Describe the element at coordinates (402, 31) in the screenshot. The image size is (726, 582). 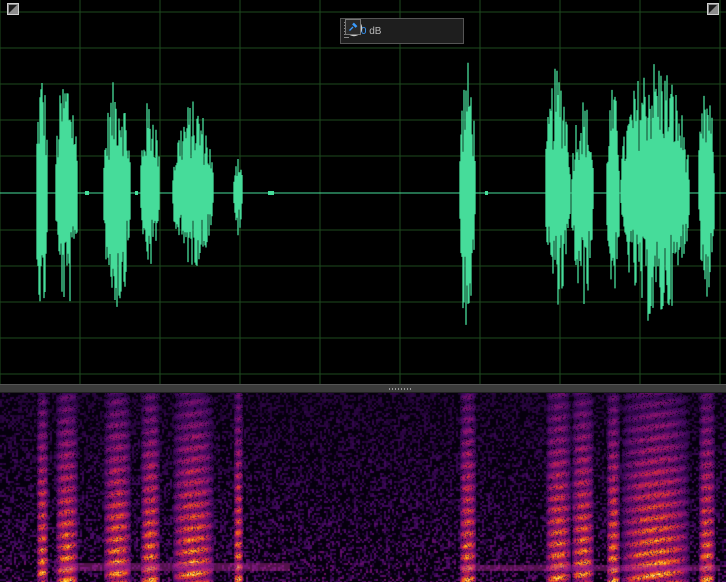
I see `gain-toolbar: +0 dB` at that location.